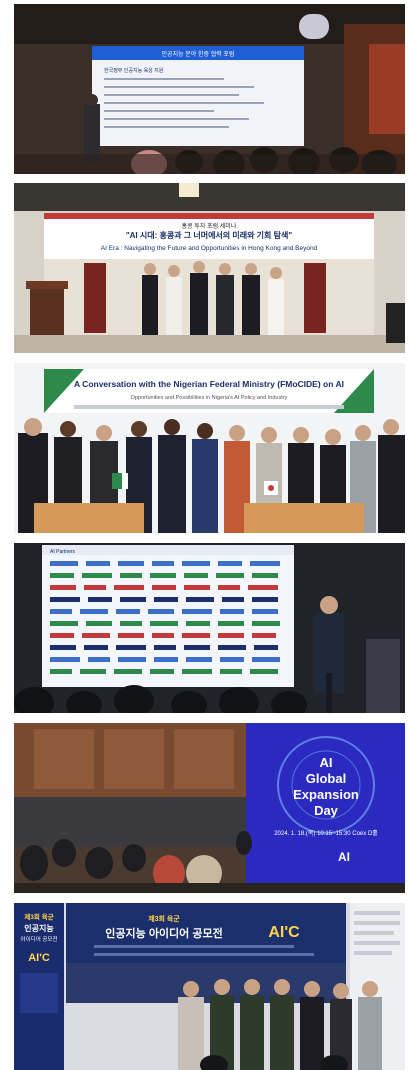 This screenshot has width=409, height=1070. I want to click on svg-text: "AI 시대: 홍콩과 그 너머에서의 미래와 기회 탐색", so click(209, 235).